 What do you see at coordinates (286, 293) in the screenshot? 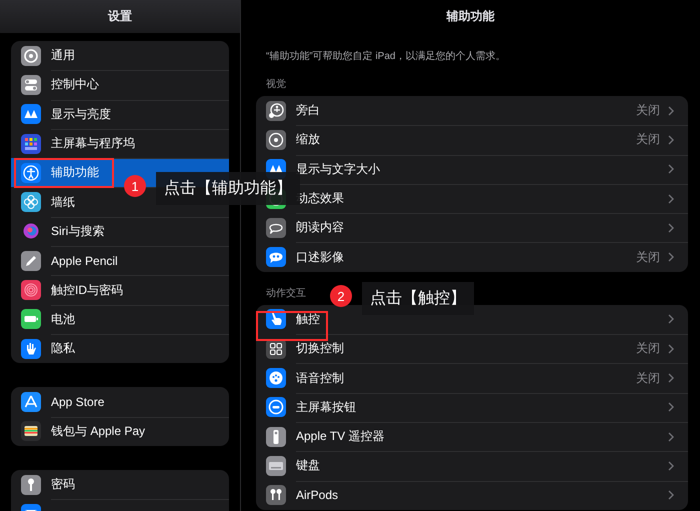
I see `section-header: 动作交互` at bounding box center [286, 293].